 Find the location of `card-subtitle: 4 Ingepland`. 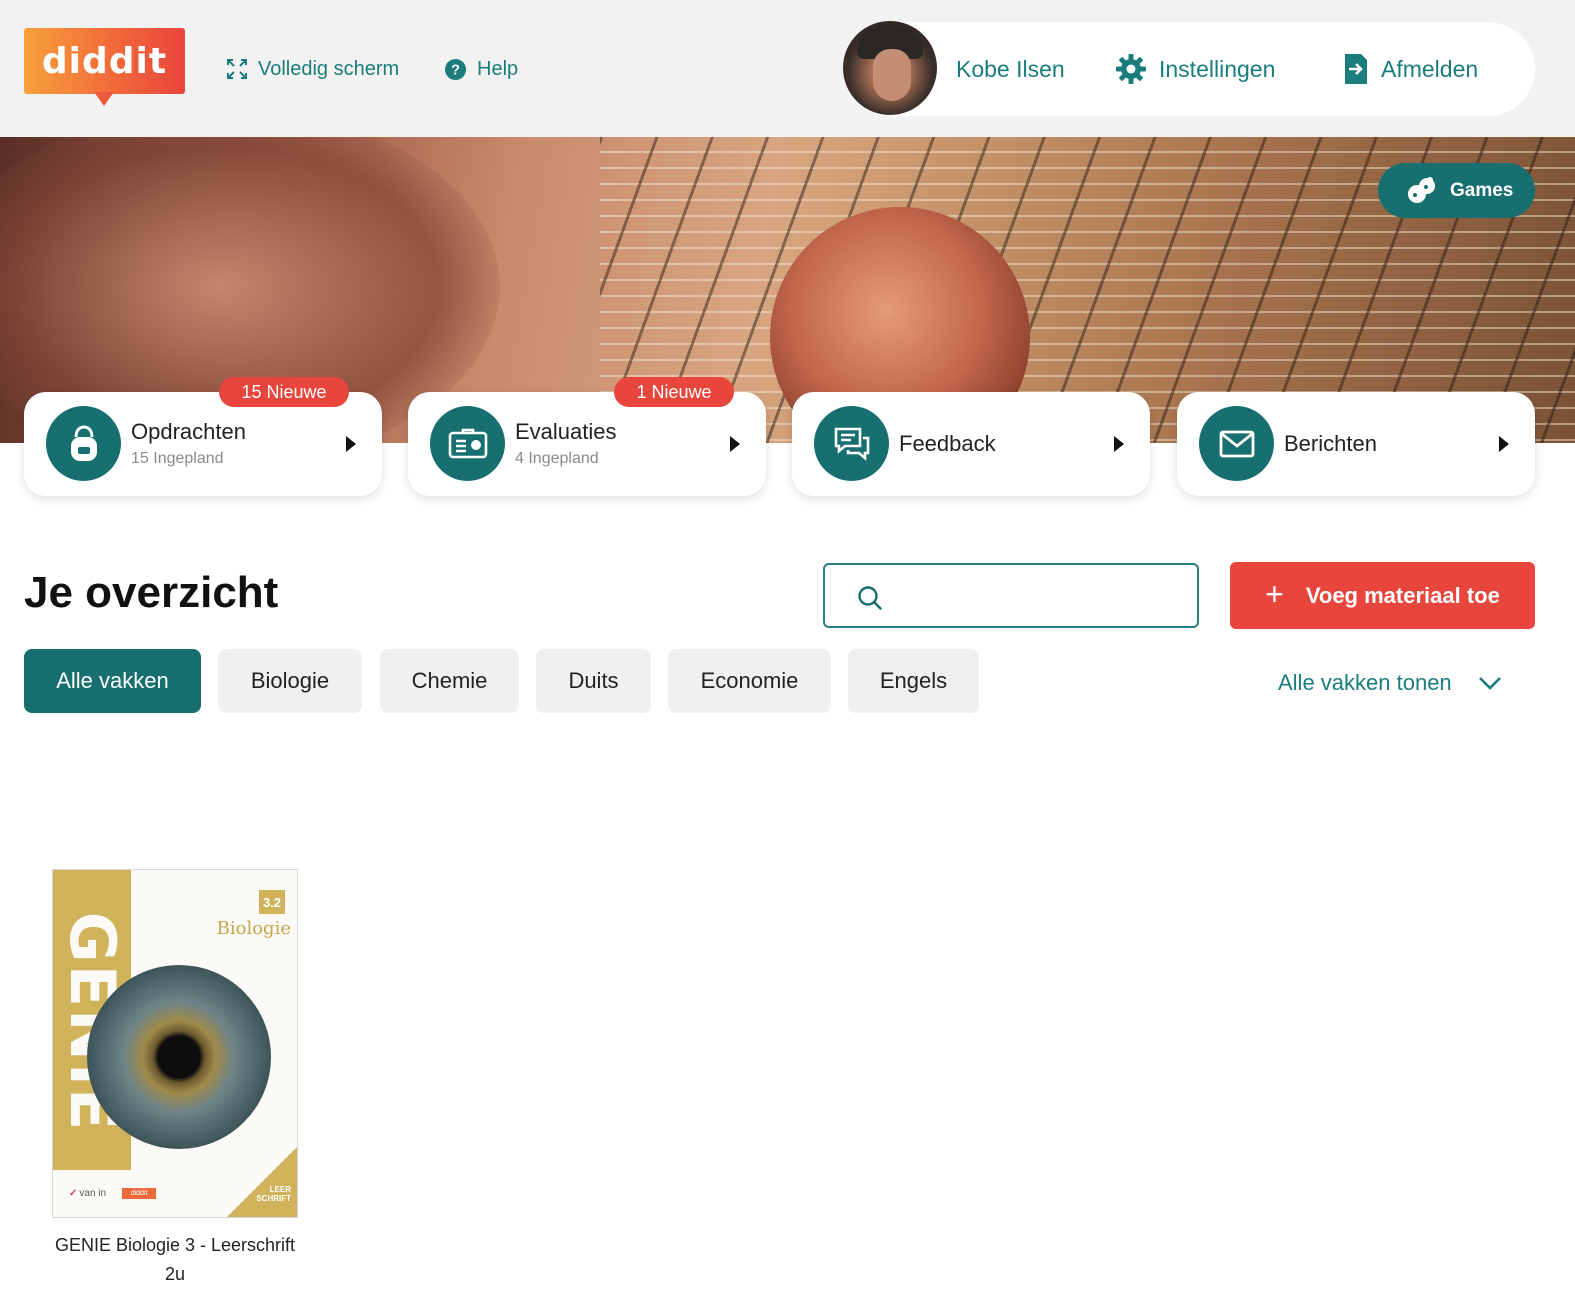

card-subtitle: 4 Ingepland is located at coordinates (557, 458).